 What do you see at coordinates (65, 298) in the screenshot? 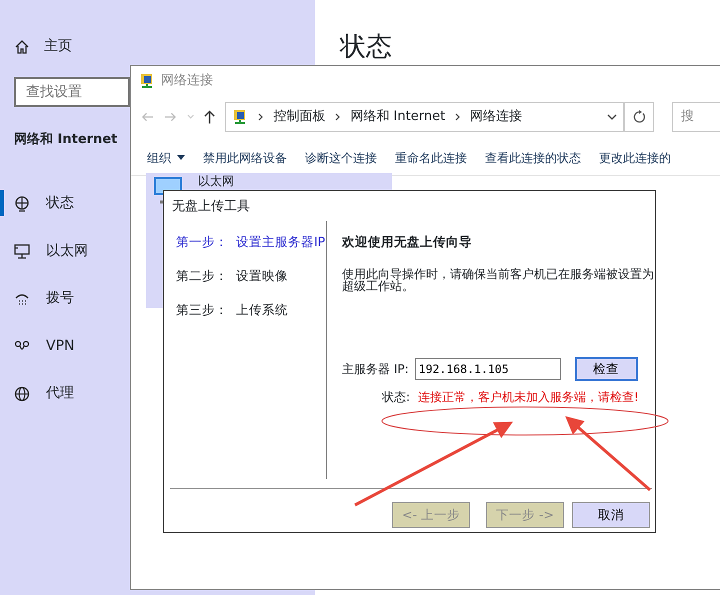
I see `nav-item: 拨号` at bounding box center [65, 298].